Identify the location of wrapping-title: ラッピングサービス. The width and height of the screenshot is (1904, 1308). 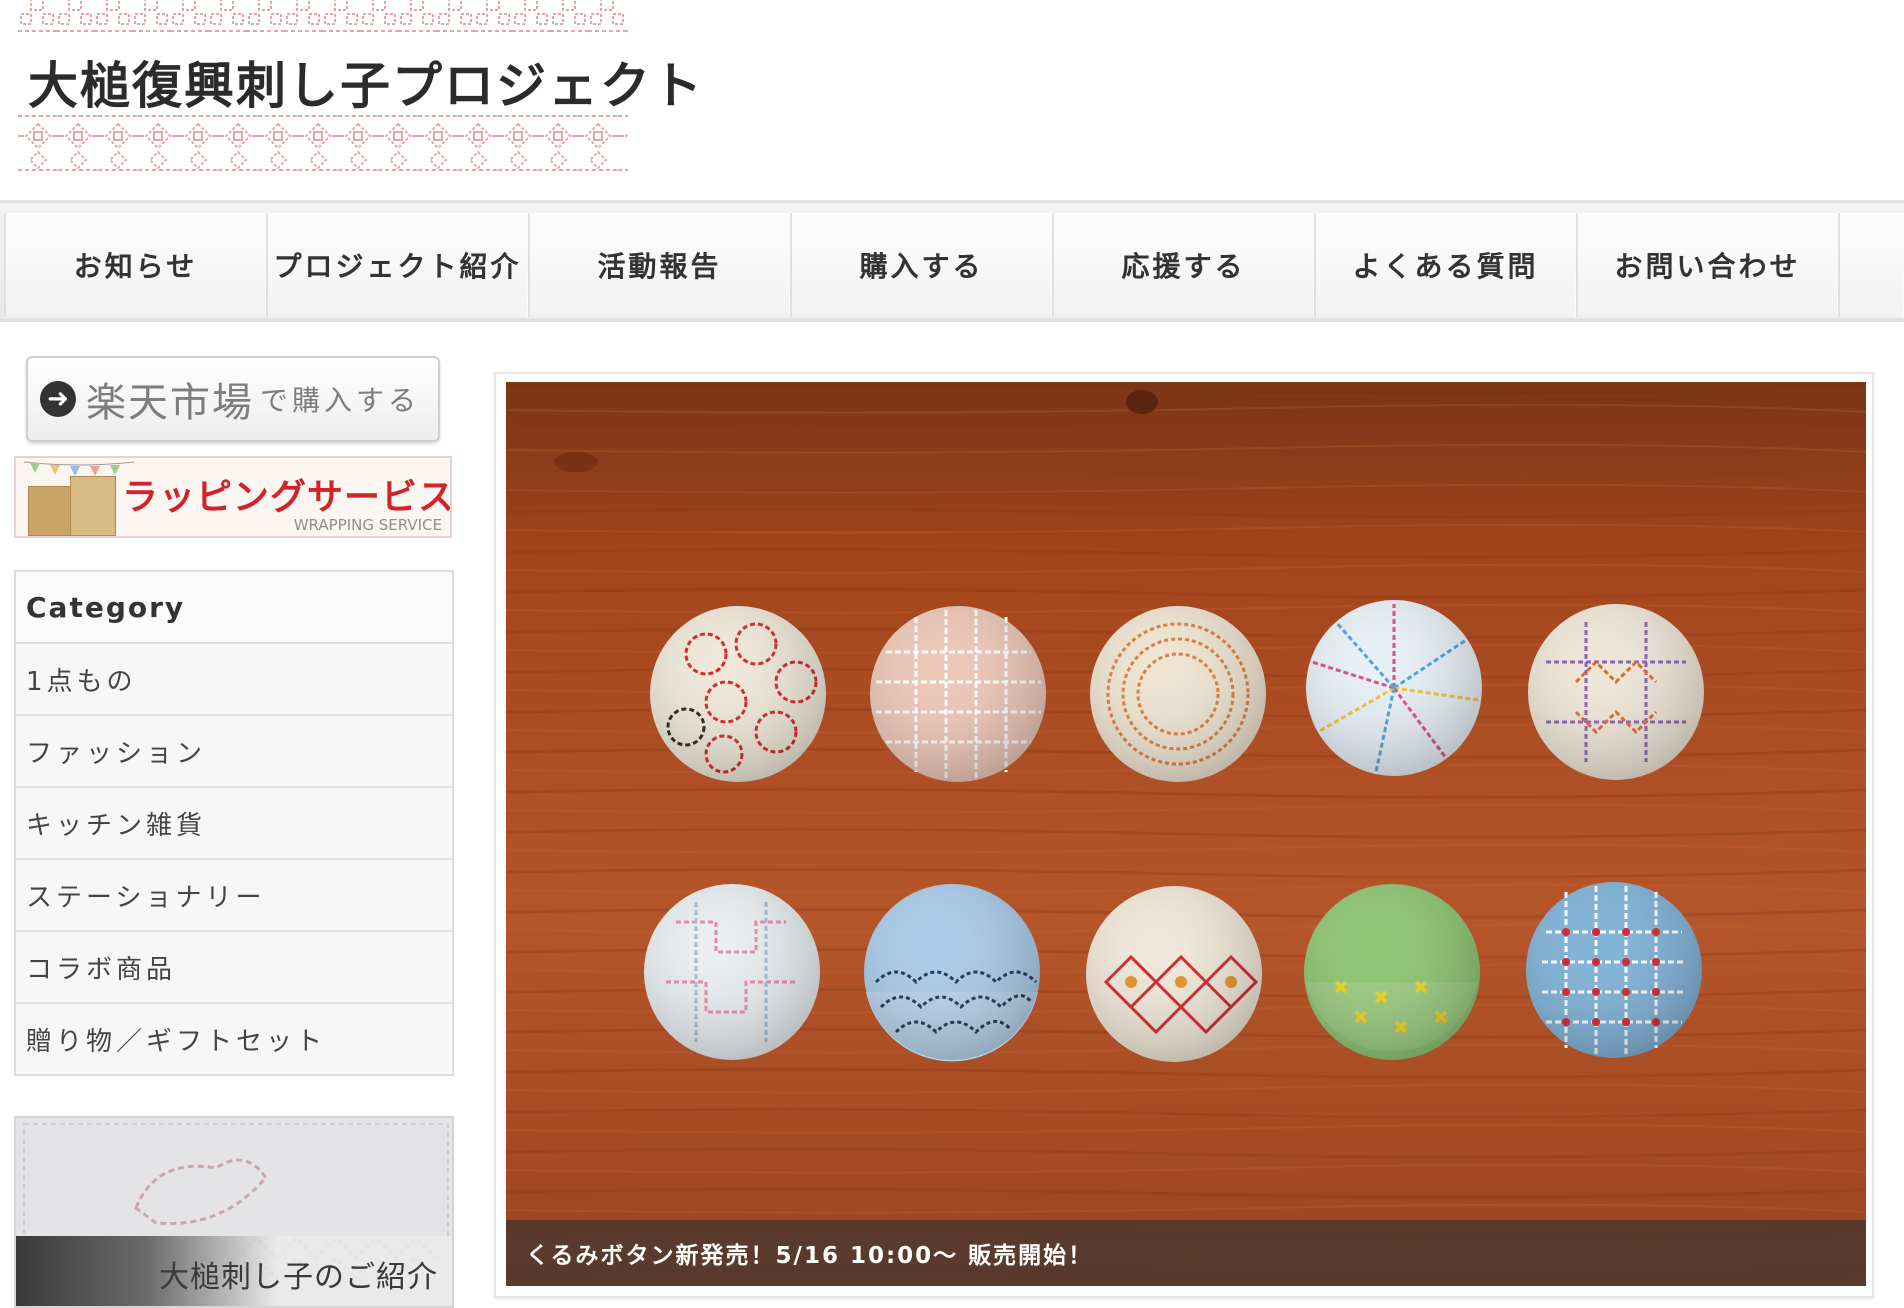
(287, 497).